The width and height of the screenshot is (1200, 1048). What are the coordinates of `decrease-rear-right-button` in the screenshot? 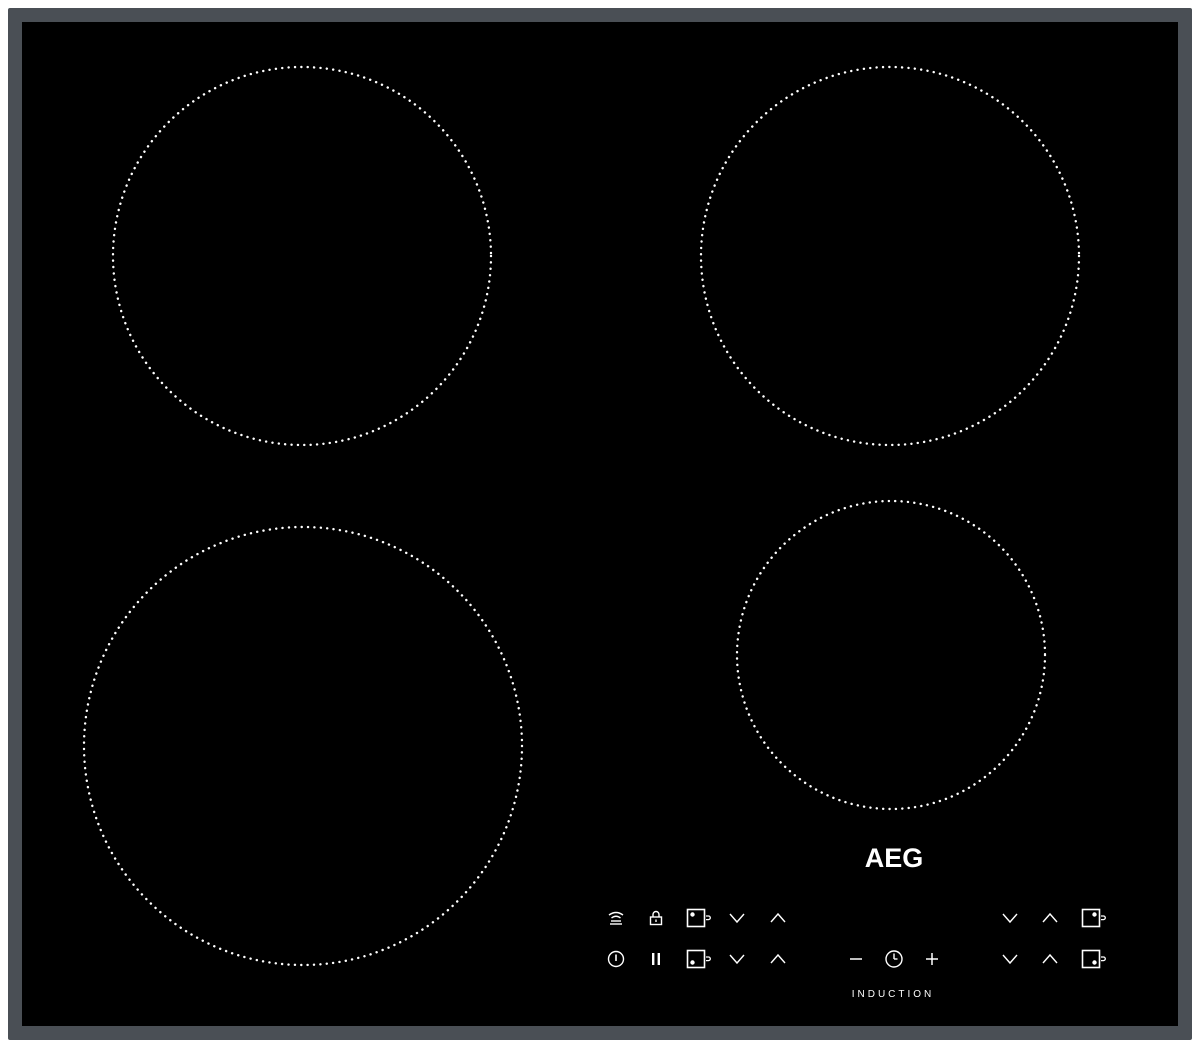 It's located at (1010, 918).